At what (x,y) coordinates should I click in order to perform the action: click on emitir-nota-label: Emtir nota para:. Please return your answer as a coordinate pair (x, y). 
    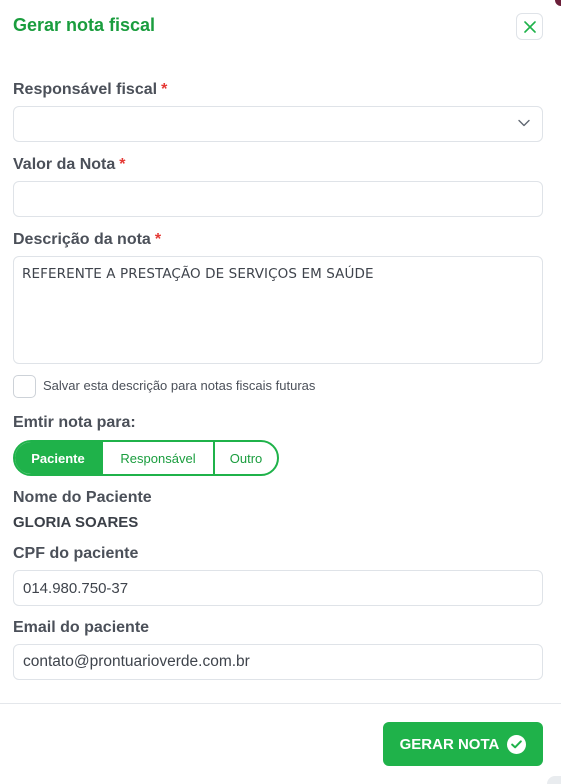
    Looking at the image, I should click on (74, 422).